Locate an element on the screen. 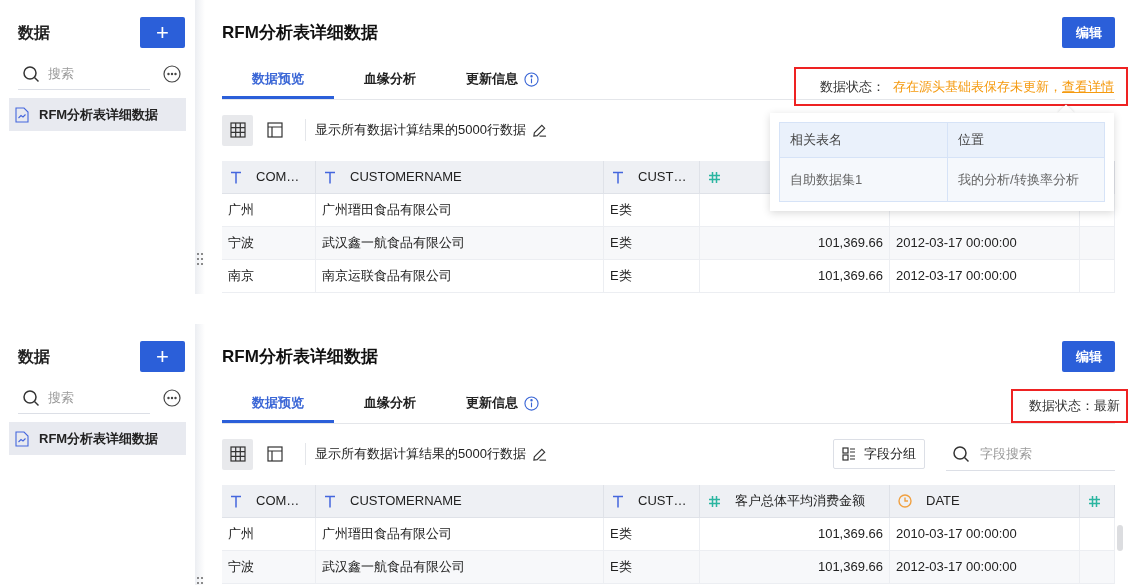 The image size is (1145, 587). status-text: 存在源头基础表保存未更新， is located at coordinates (977, 86).